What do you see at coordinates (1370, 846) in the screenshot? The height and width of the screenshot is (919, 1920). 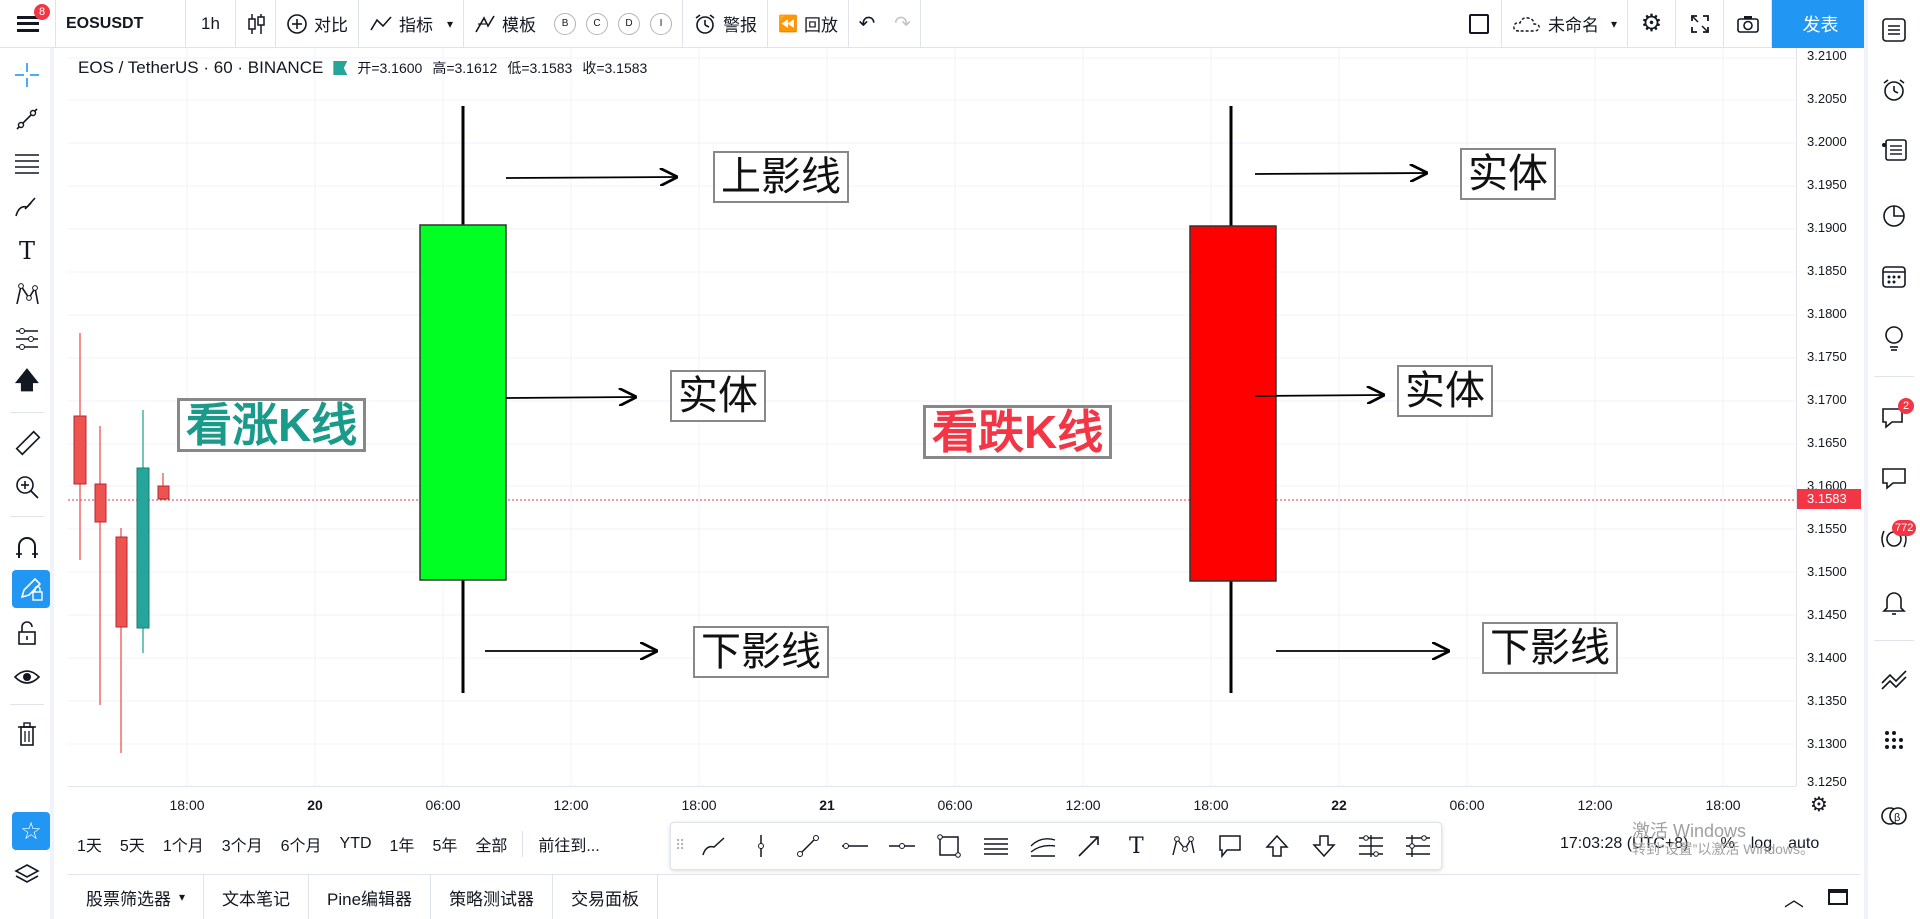 I see `draw-date-range-tool` at bounding box center [1370, 846].